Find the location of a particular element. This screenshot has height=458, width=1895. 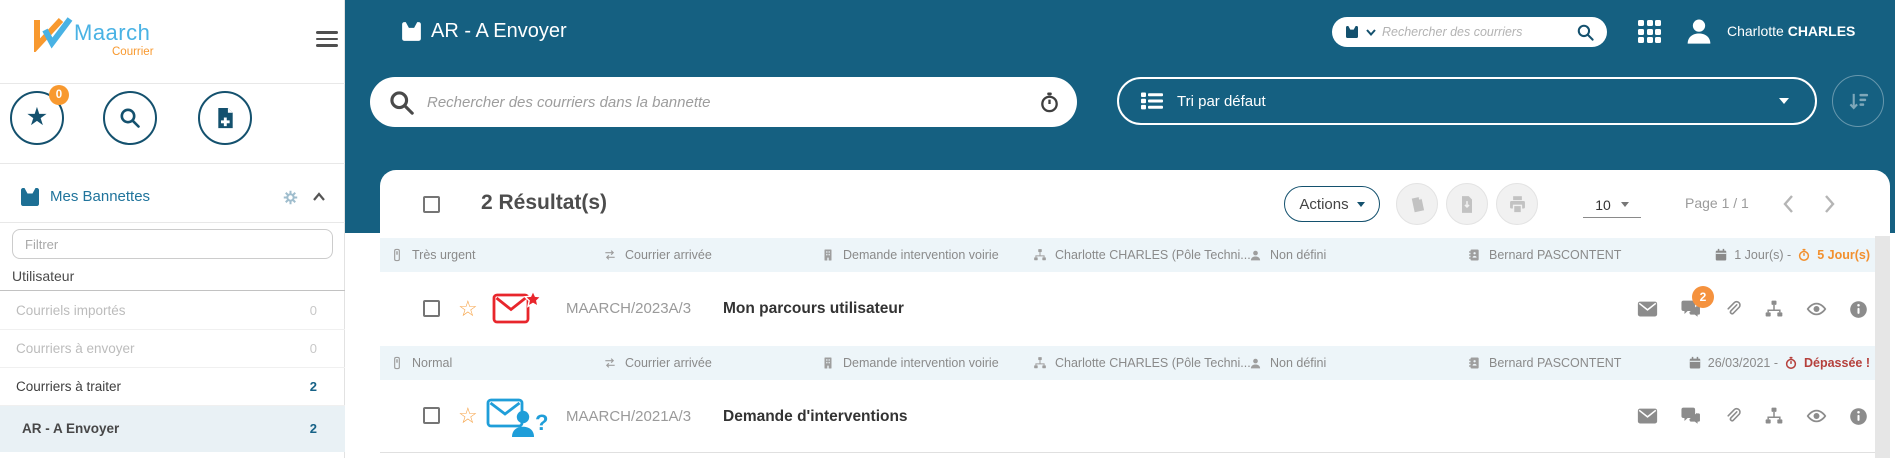

divider is located at coordinates (172, 163).